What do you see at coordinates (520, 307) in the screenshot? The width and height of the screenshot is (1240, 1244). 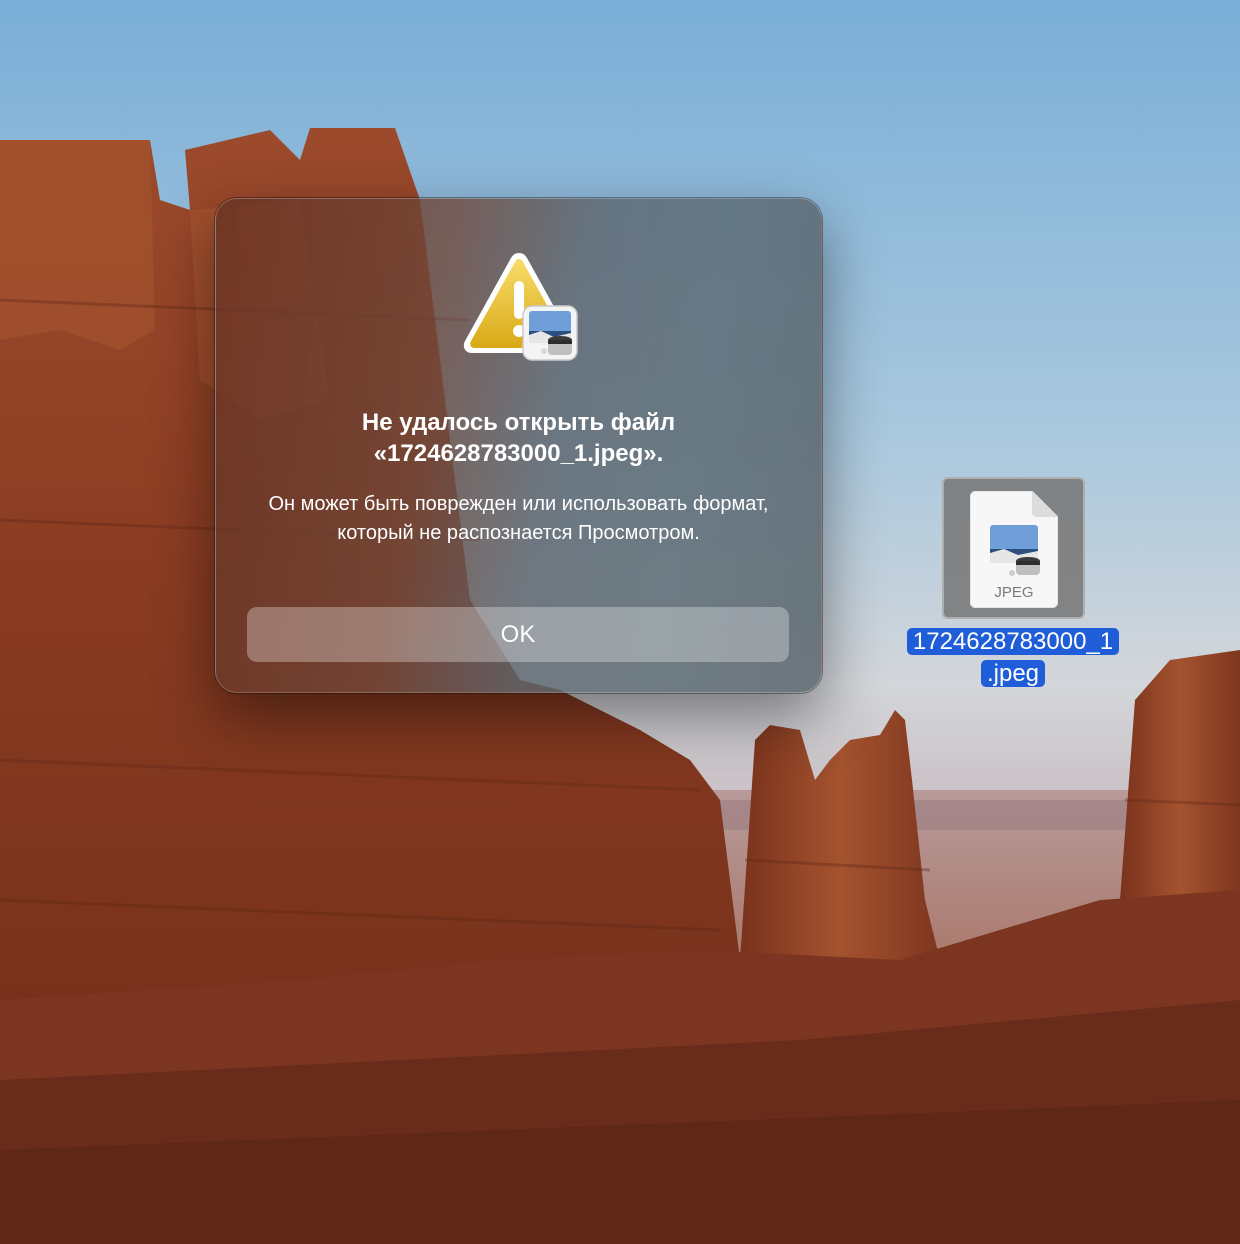 I see `warning-icon` at bounding box center [520, 307].